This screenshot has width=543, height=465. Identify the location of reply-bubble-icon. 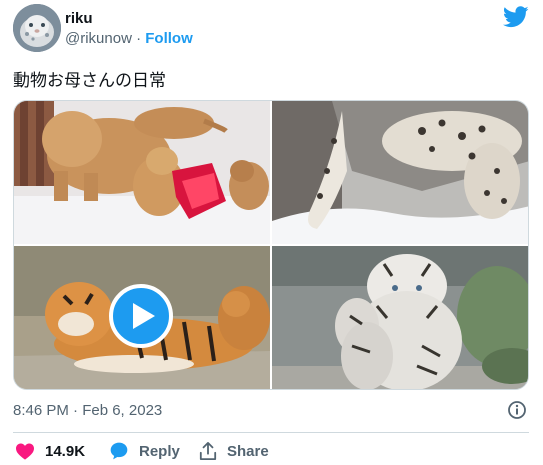
(119, 451).